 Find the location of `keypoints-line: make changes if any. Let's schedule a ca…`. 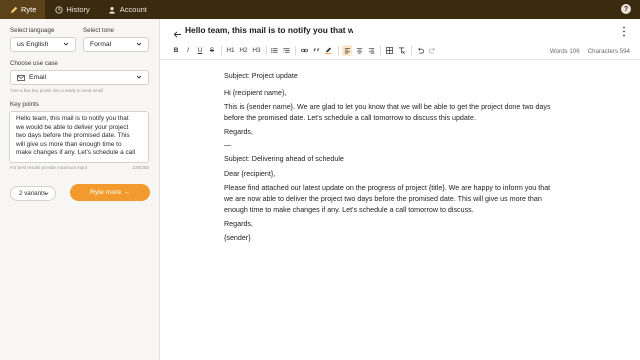

keypoints-line: make changes if any. Let's schedule a ca… is located at coordinates (76, 153).